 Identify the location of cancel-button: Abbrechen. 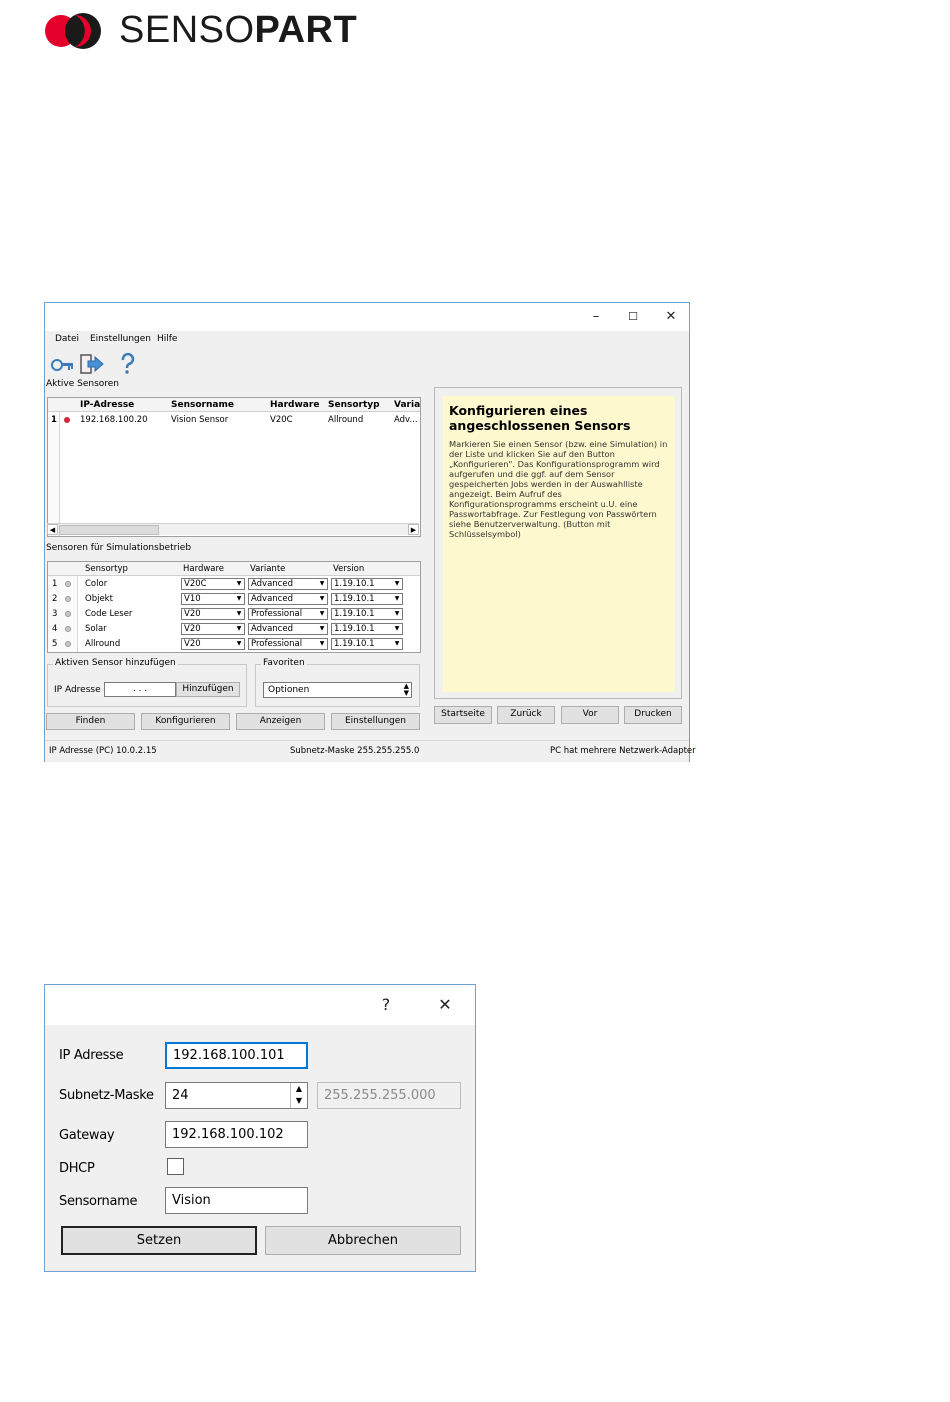
(363, 1240).